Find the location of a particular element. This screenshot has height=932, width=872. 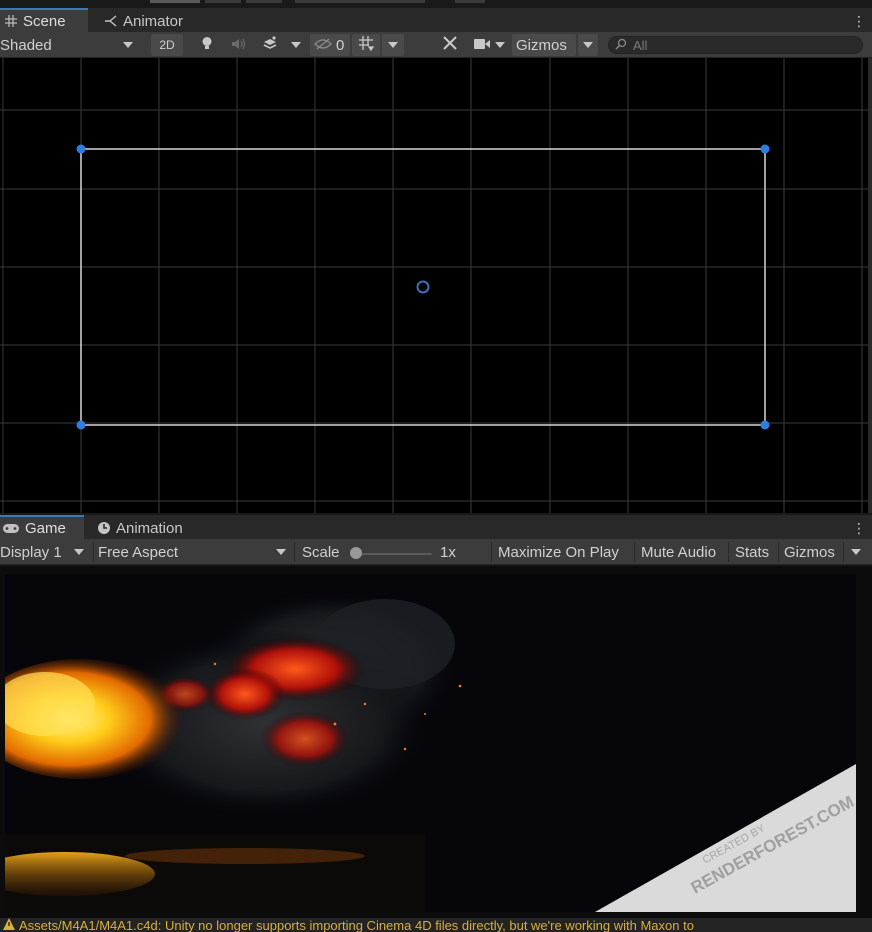

speaker-icon is located at coordinates (239, 45).